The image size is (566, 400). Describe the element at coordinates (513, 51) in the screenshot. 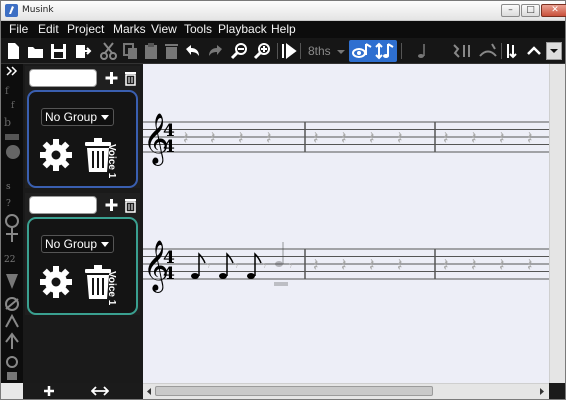

I see `insert-down-icon` at that location.